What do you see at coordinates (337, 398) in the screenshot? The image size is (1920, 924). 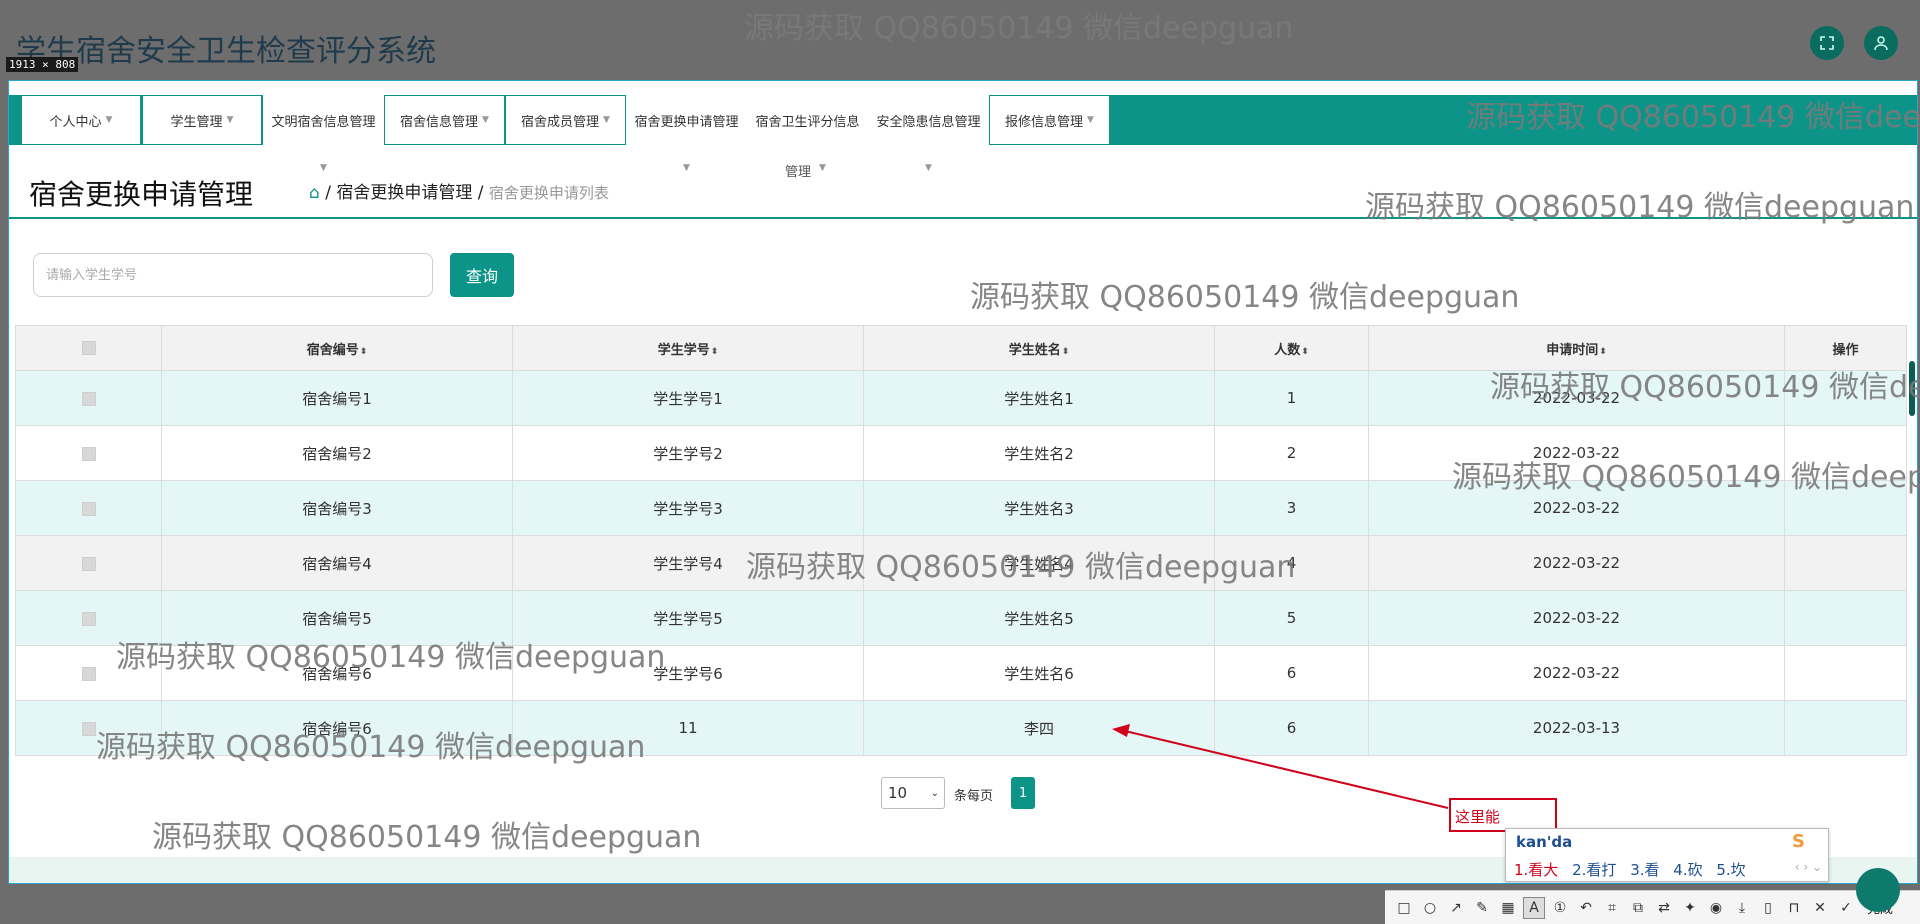 I see `dorm-cell: 宿舍编号1` at bounding box center [337, 398].